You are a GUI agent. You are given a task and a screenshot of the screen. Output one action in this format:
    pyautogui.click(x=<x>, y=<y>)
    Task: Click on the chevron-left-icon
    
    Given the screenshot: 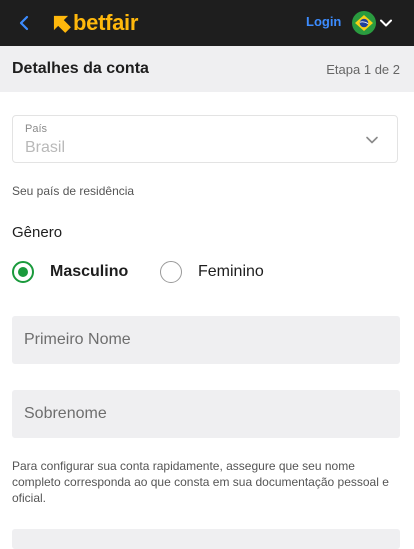 What is the action you would take?
    pyautogui.click(x=24, y=23)
    